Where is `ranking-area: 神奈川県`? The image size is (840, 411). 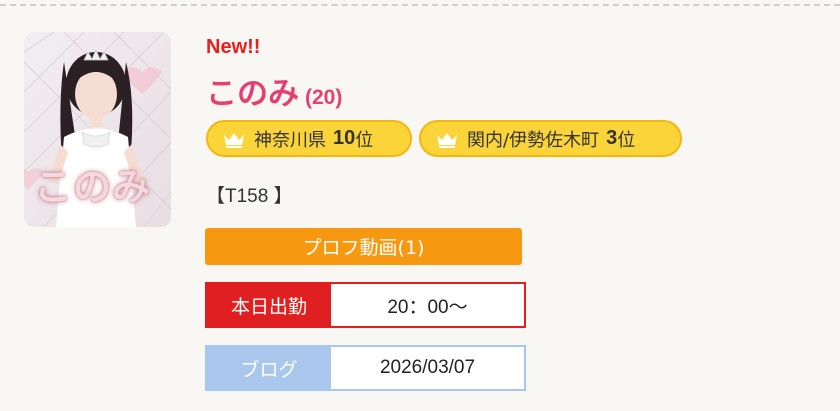
ranking-area: 神奈川県 is located at coordinates (290, 140).